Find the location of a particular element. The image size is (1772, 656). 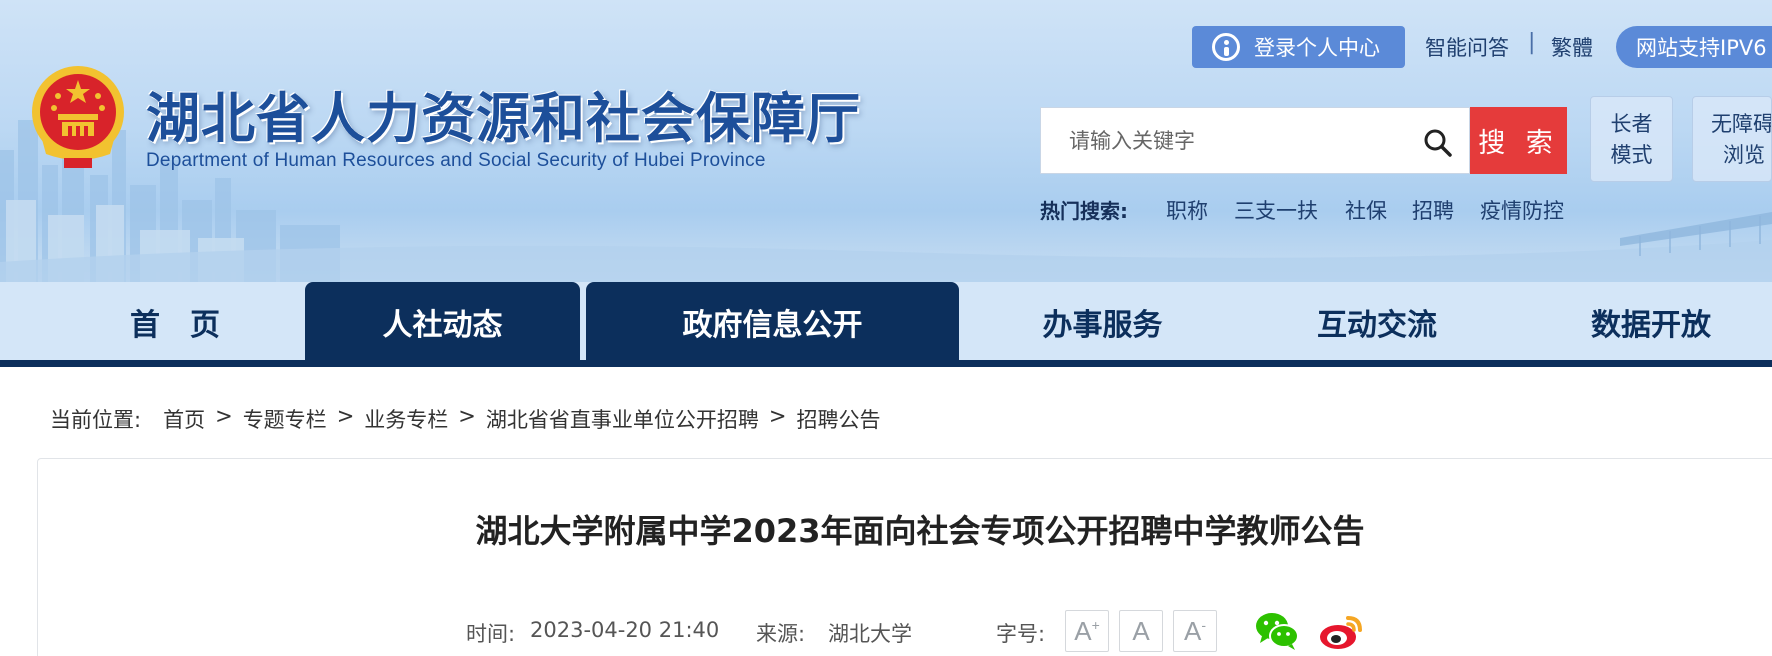

font-size-label: 字号: is located at coordinates (1021, 634).